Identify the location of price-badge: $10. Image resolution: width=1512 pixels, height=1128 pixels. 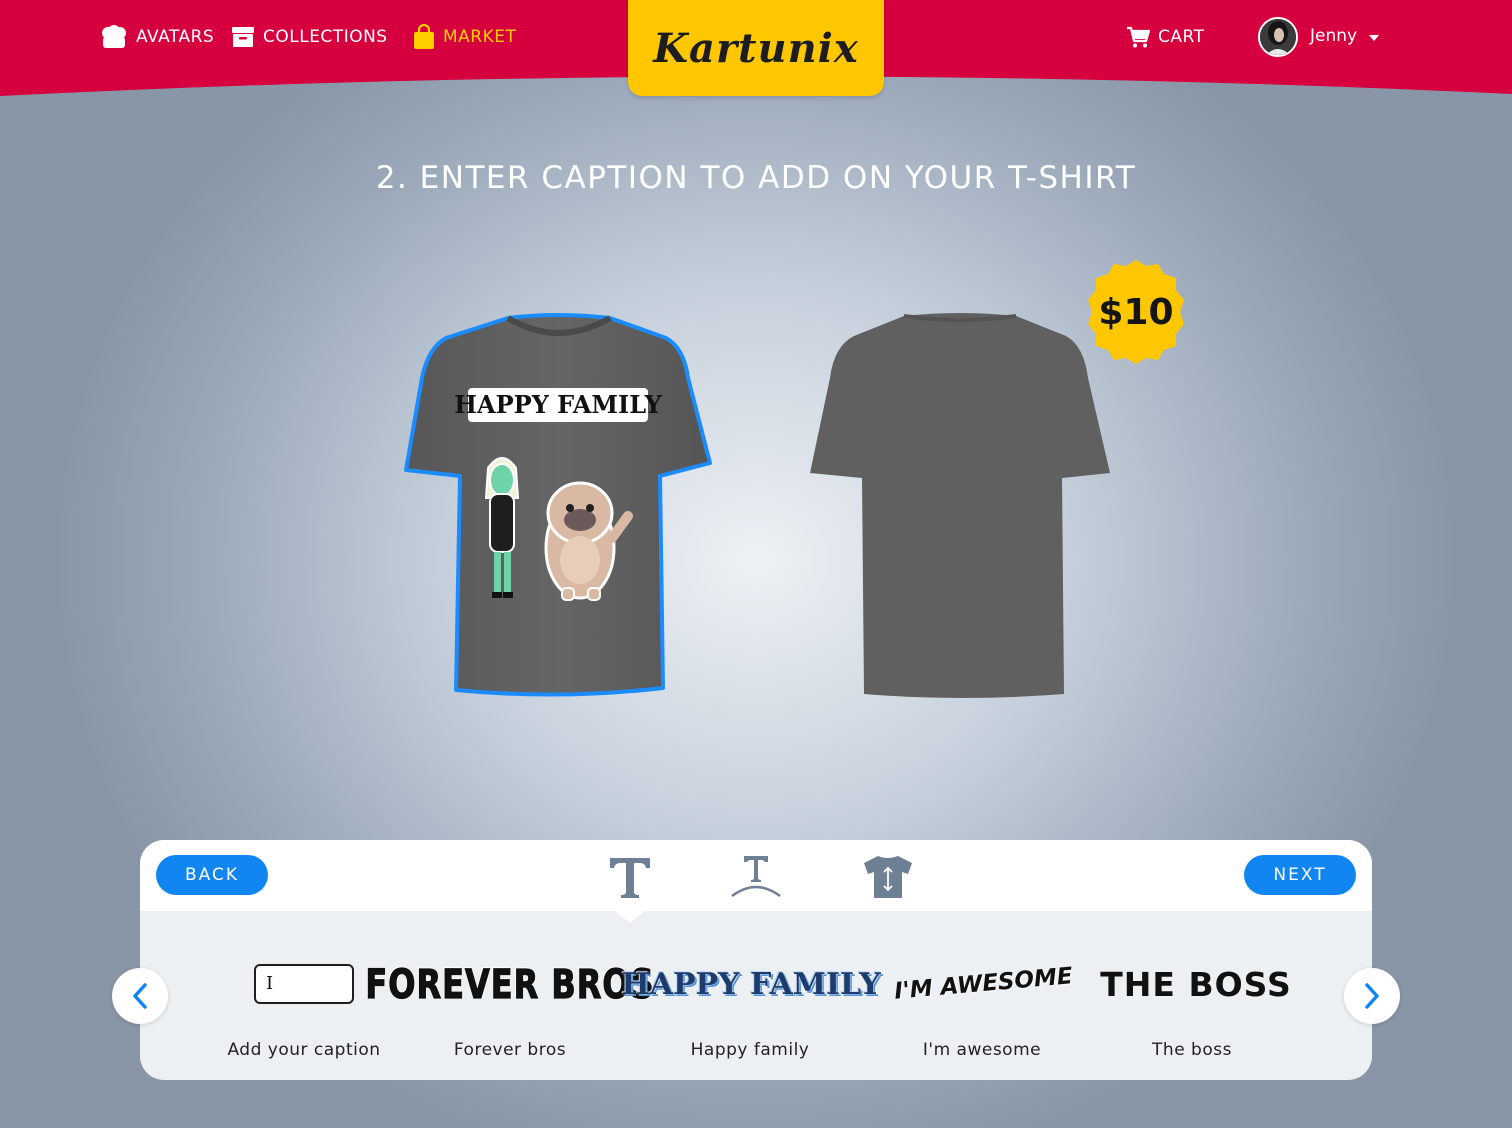
(1136, 312).